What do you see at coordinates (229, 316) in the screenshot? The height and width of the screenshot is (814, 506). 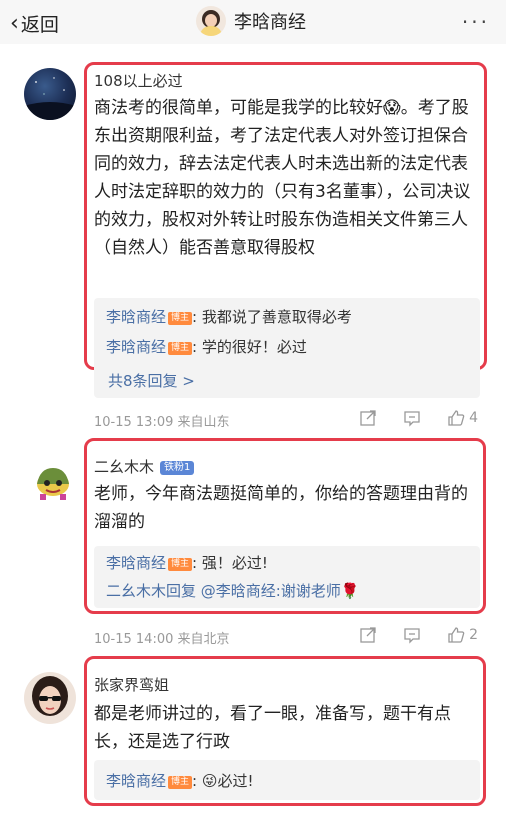 I see `reply-item: 李晗商经 博主: 我都说了善意取得必考` at bounding box center [229, 316].